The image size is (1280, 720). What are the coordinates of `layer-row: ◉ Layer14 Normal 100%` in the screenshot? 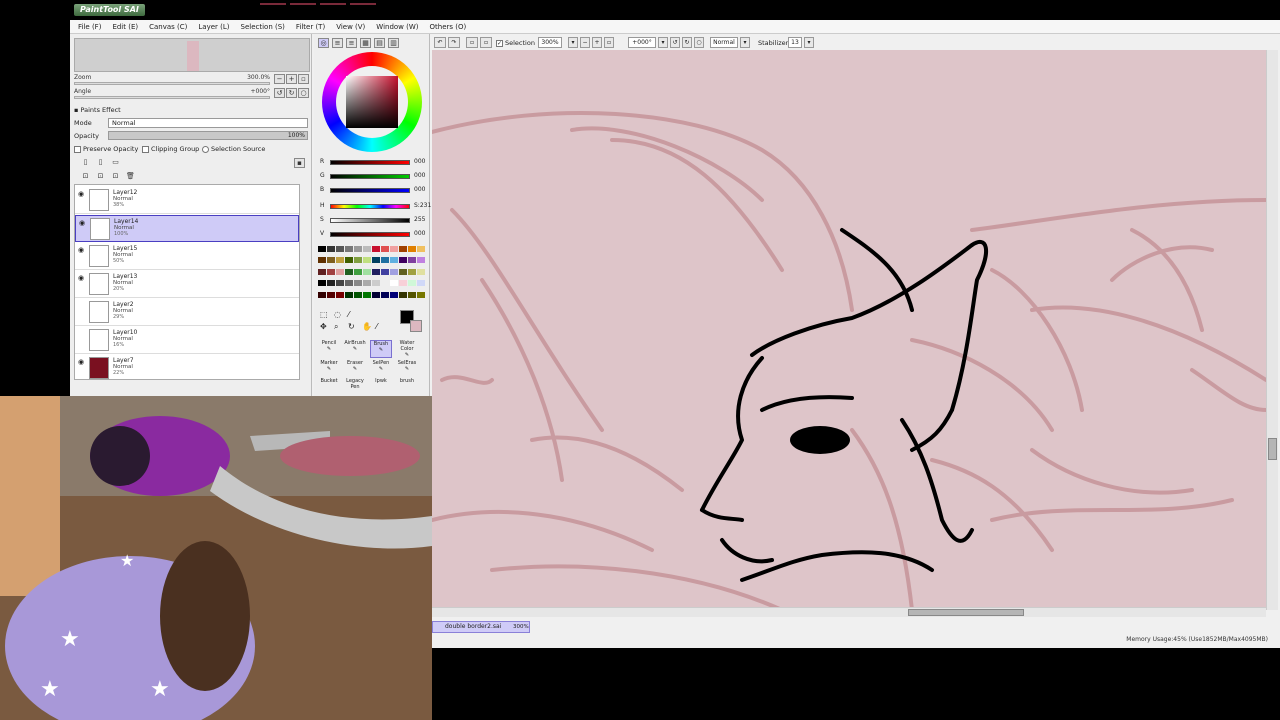 It's located at (187, 228).